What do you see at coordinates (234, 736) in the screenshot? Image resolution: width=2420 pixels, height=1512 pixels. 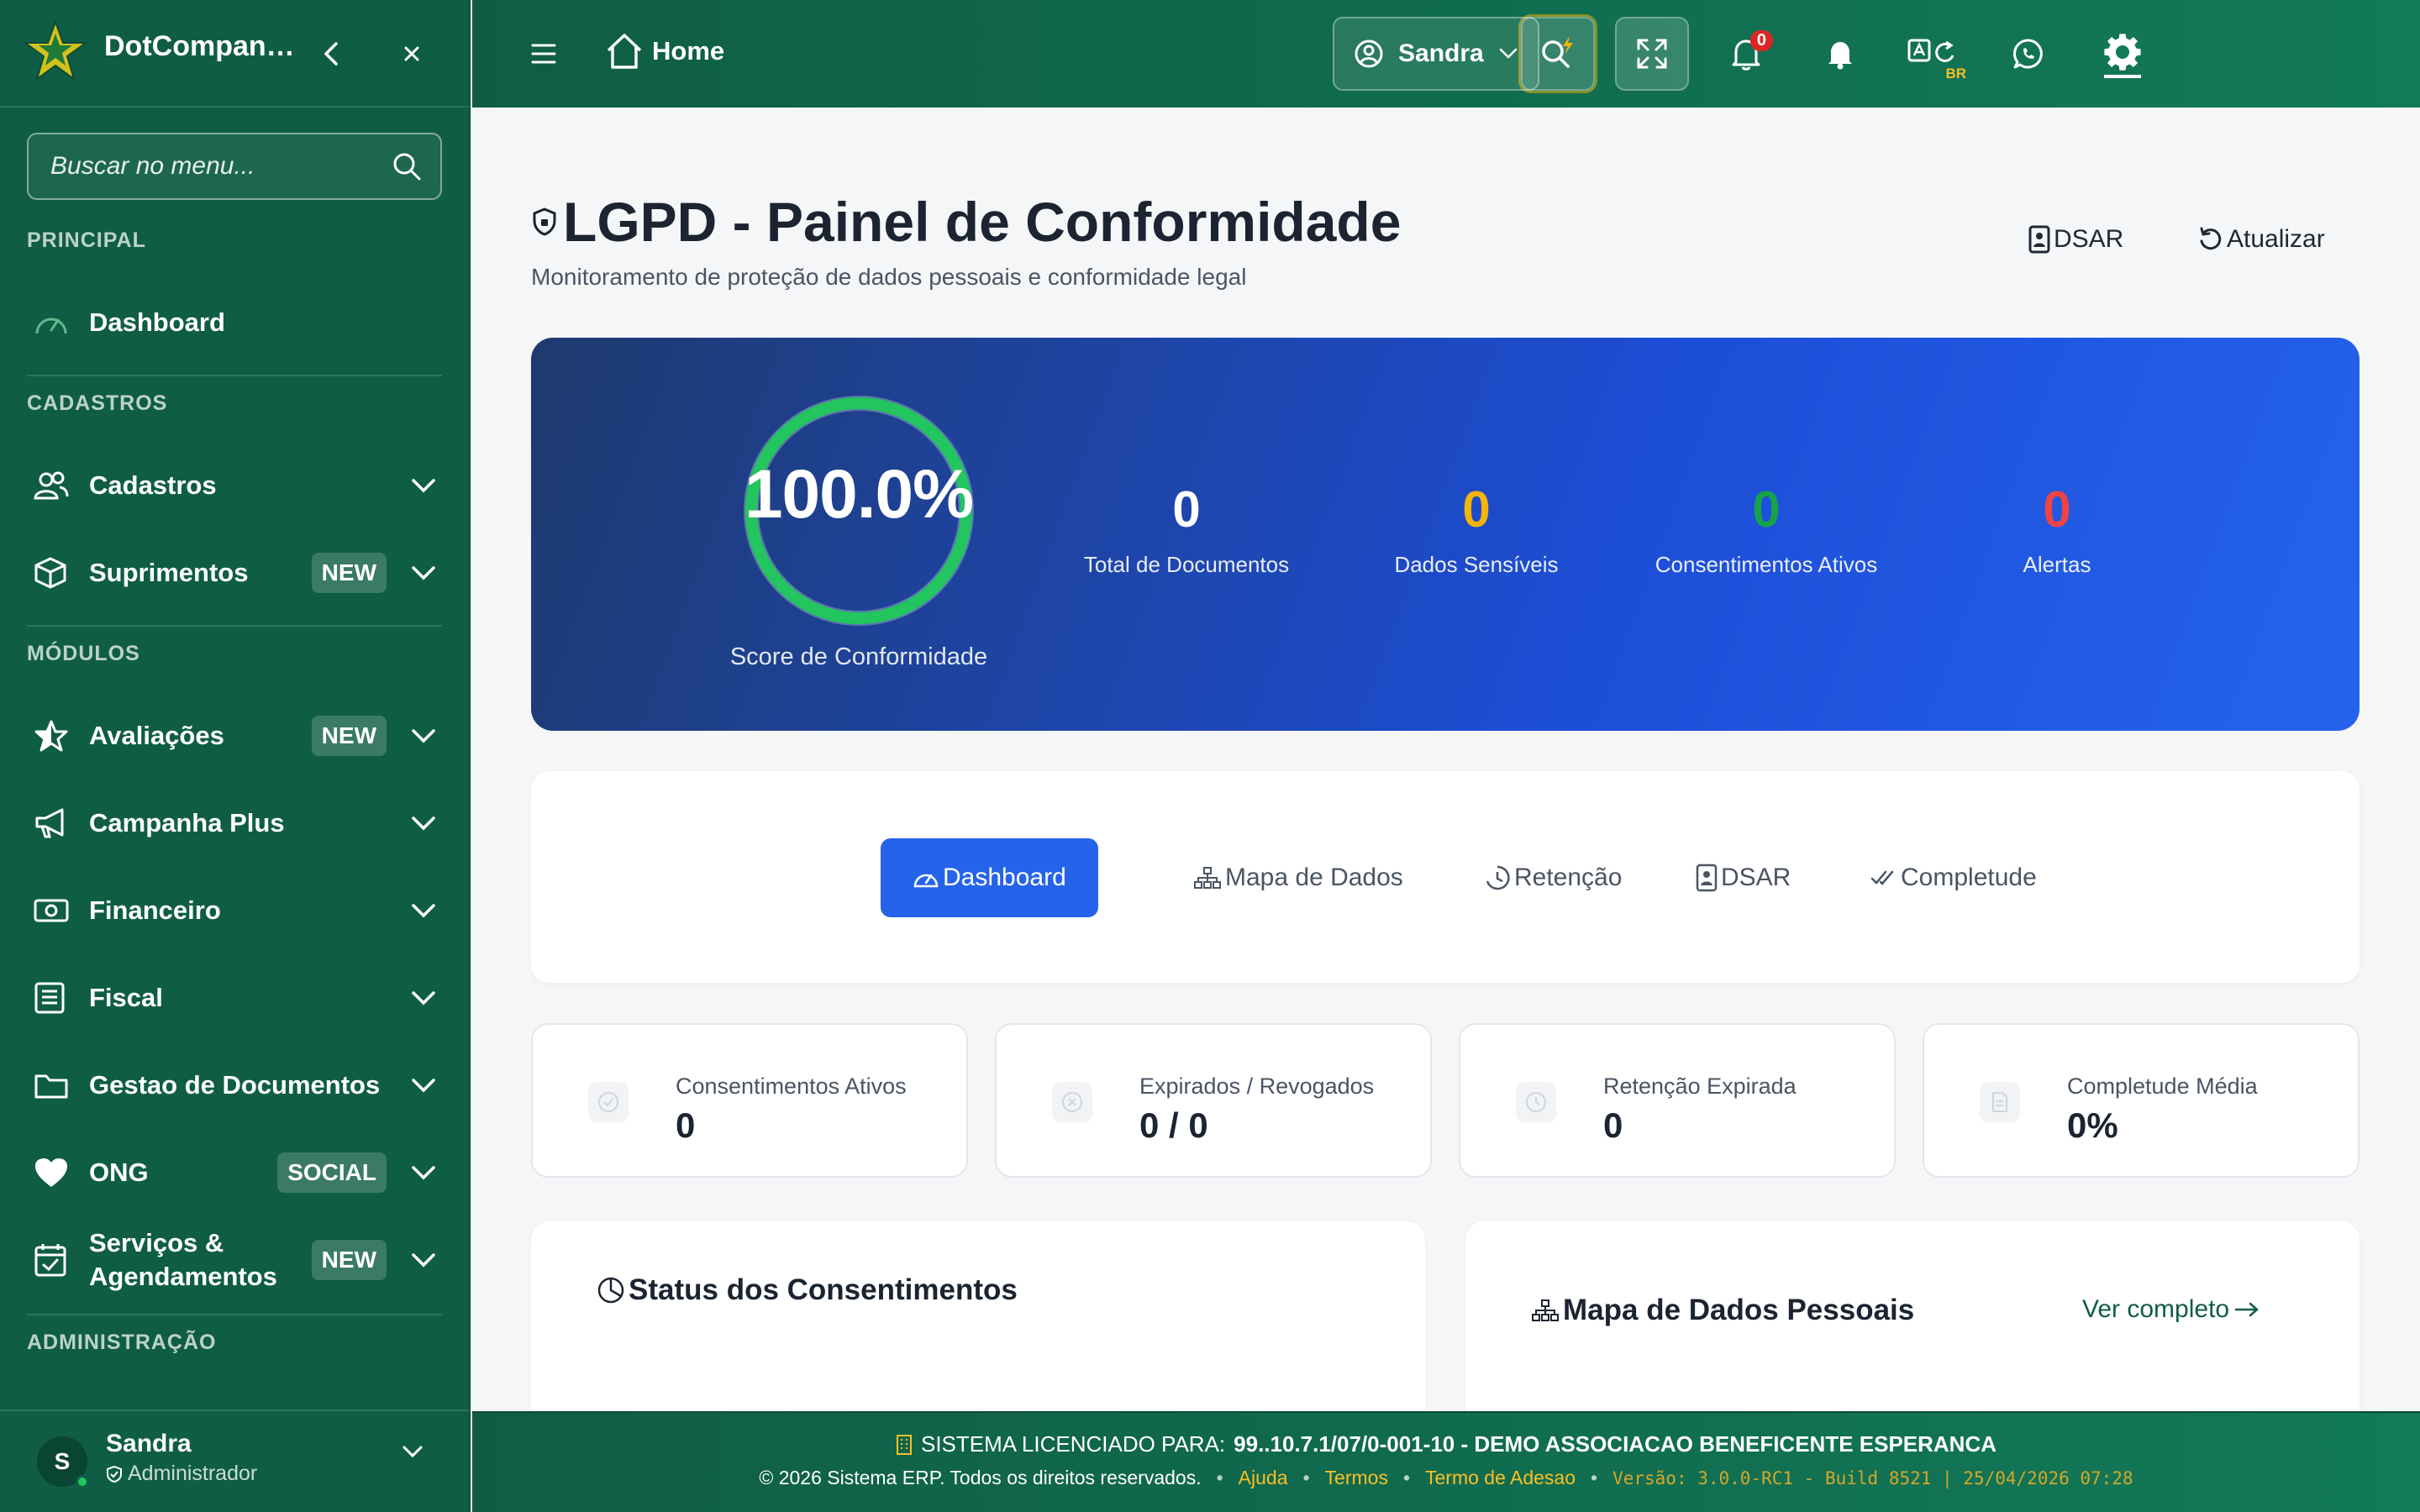 I see `sidebar-item-avaliacoes: Avaliações NEW` at bounding box center [234, 736].